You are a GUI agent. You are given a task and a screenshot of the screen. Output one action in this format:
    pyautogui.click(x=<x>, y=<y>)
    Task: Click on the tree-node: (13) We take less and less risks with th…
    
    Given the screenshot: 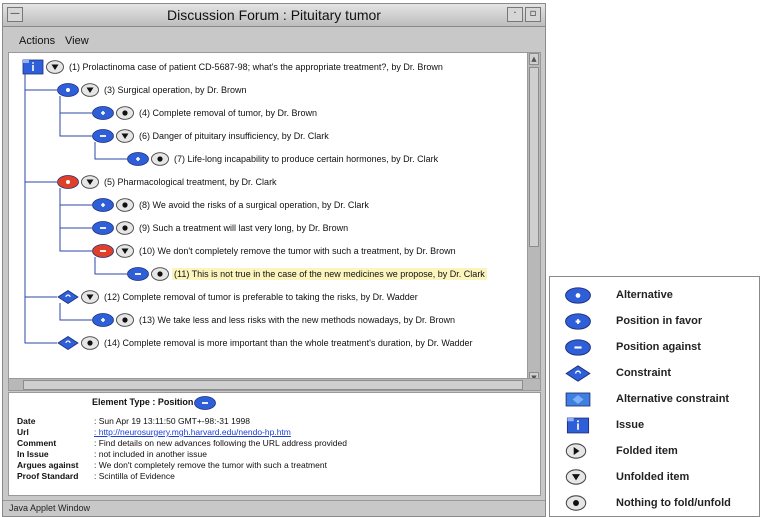 What is the action you would take?
    pyautogui.click(x=274, y=320)
    